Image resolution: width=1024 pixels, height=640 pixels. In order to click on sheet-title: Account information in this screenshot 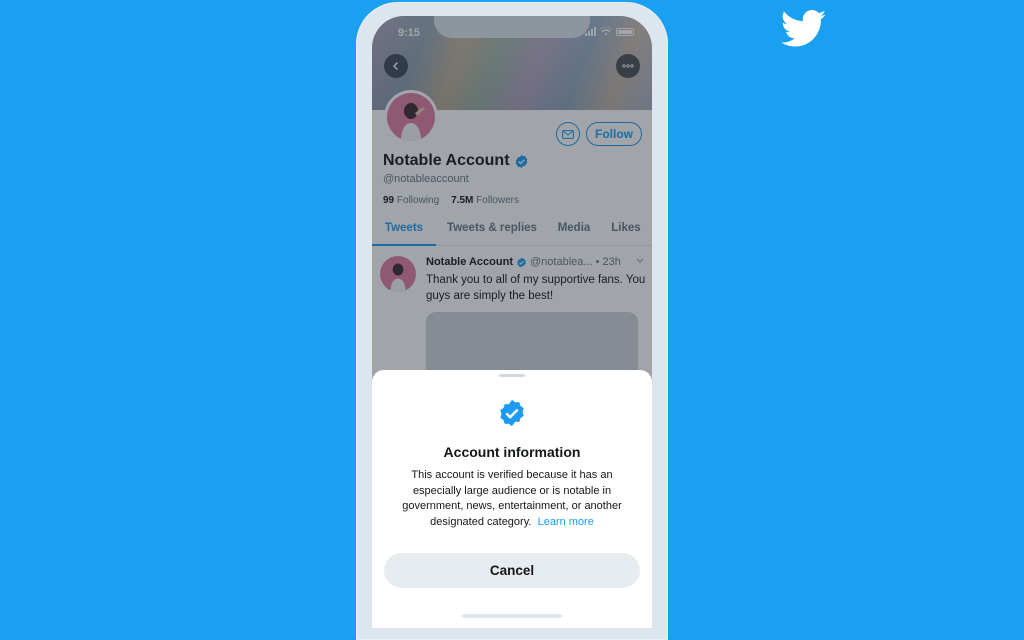, I will do `click(512, 452)`.